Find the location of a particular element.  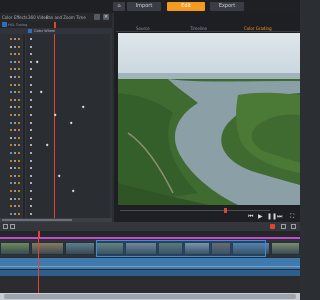

keyframe-playhead-line is located at coordinates (54, 126).